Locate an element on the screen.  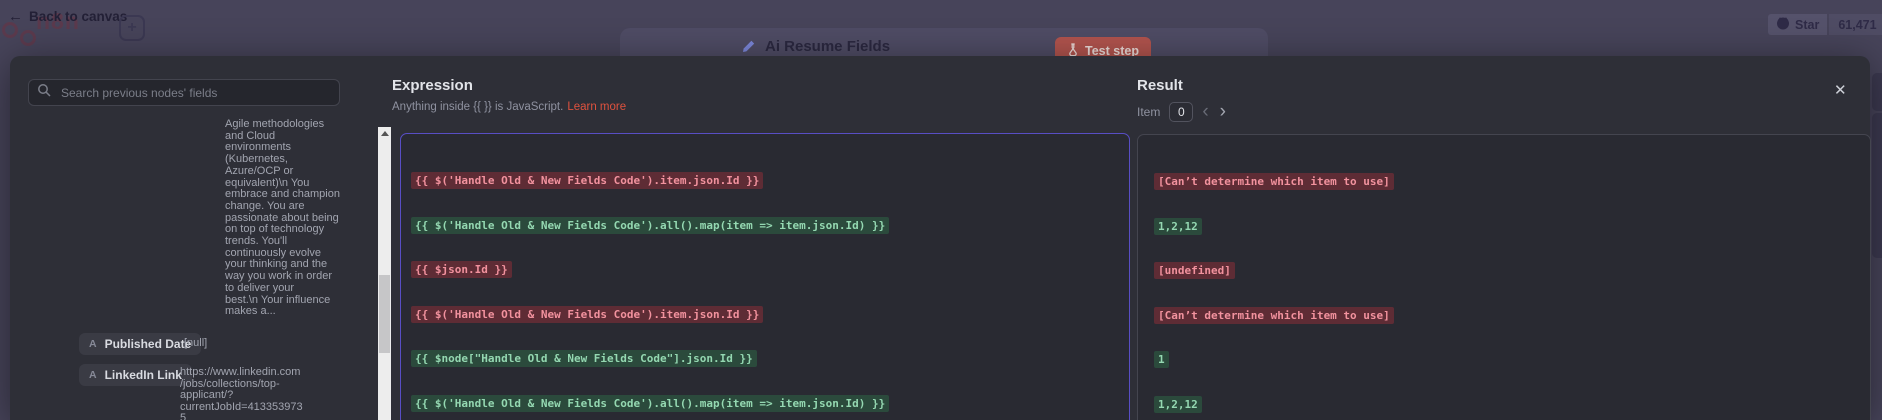
field-pill-label: LinkedIn Link is located at coordinates (143, 375).